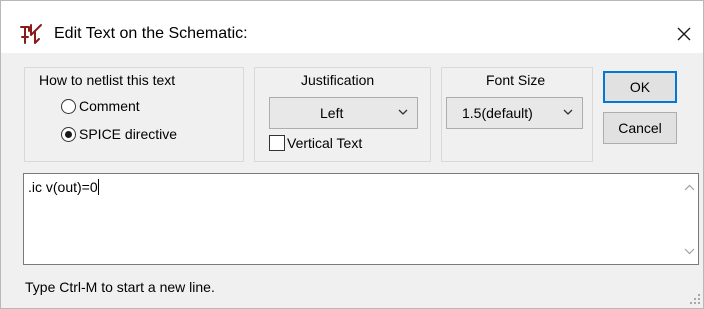  Describe the element at coordinates (689, 219) in the screenshot. I see `vertical-scrollbar` at that location.